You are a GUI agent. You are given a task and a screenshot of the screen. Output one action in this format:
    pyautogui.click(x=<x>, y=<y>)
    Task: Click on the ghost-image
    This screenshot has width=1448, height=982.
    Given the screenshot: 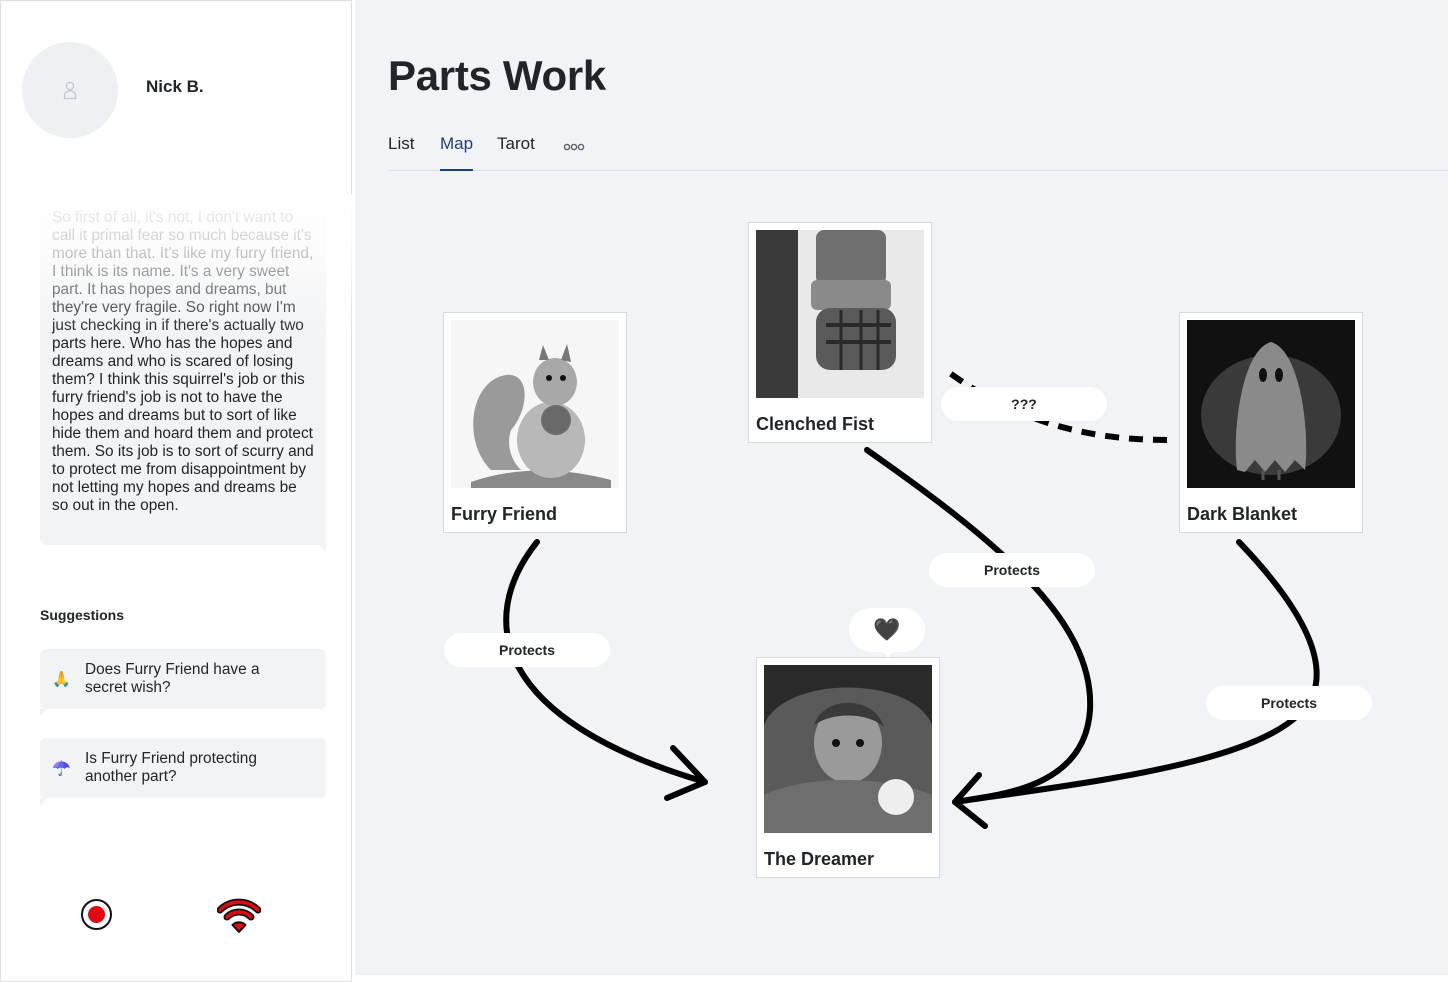 What is the action you would take?
    pyautogui.click(x=1271, y=404)
    